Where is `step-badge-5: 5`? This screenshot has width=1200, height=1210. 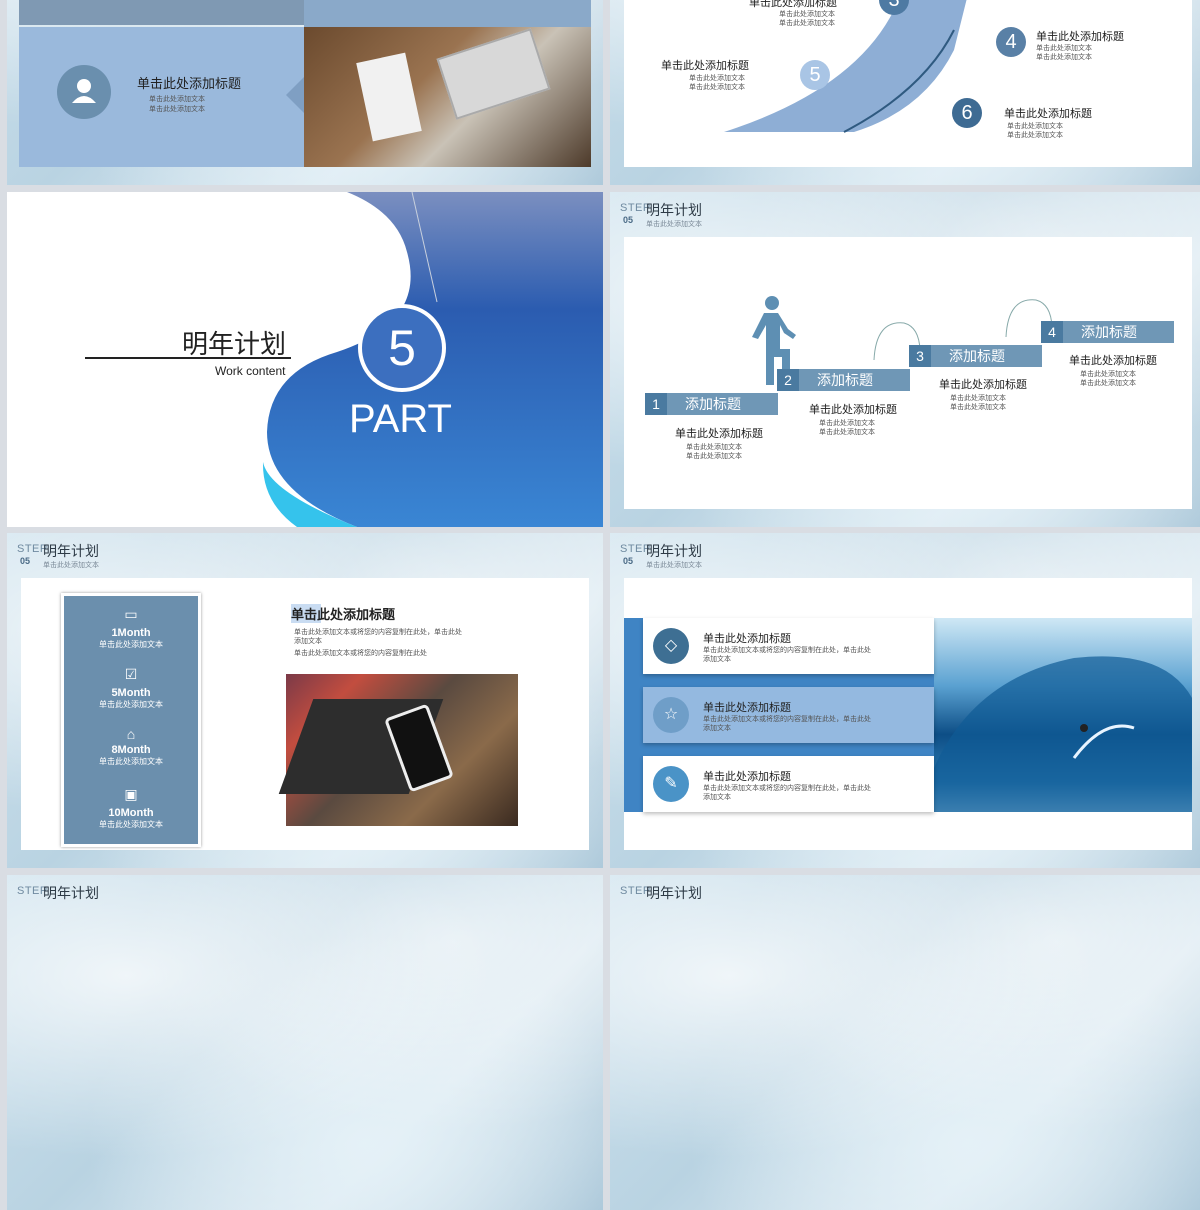
step-badge-5: 5 is located at coordinates (815, 75).